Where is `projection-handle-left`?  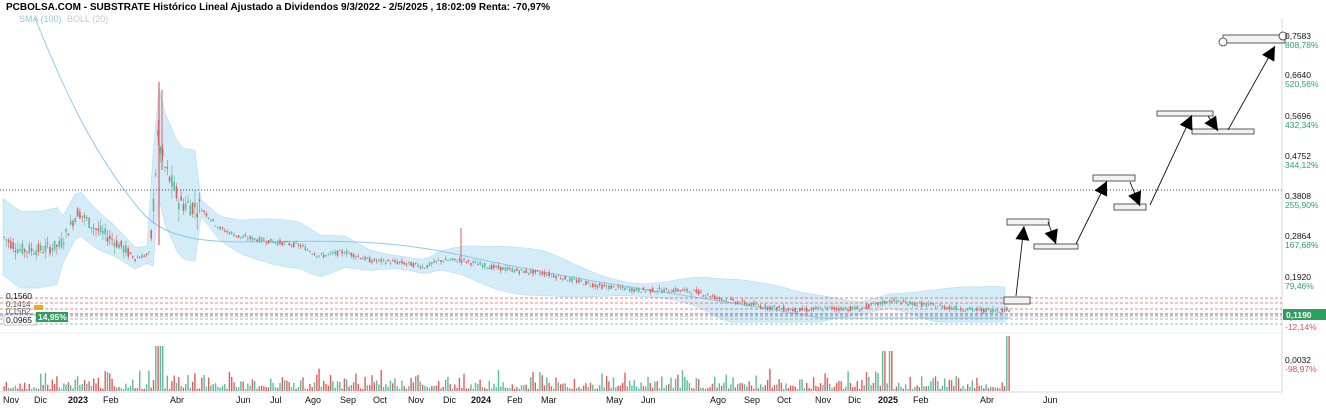
projection-handle-left is located at coordinates (1223, 42).